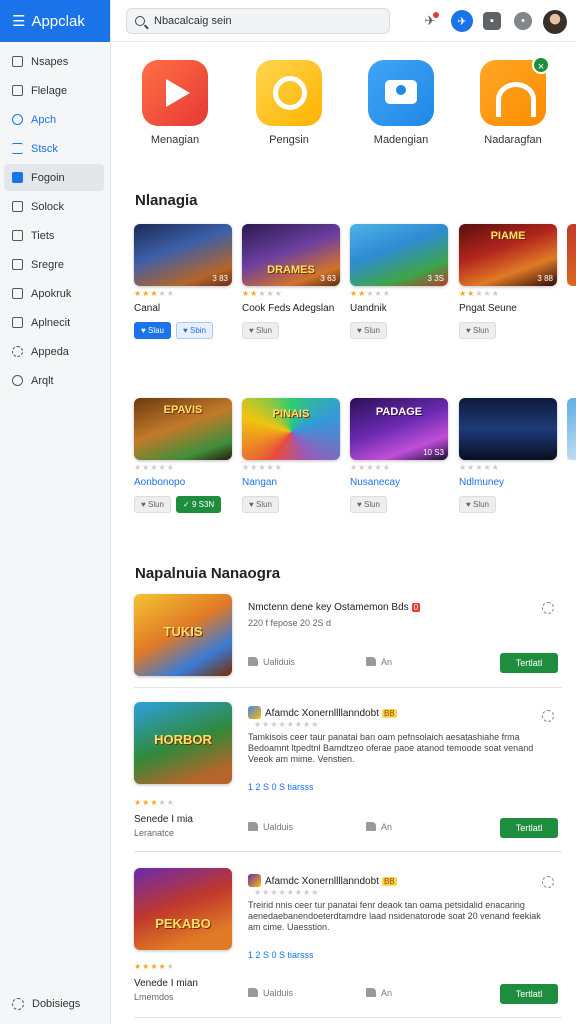  What do you see at coordinates (371, 661) in the screenshot?
I see `thumbs-up-icon` at bounding box center [371, 661].